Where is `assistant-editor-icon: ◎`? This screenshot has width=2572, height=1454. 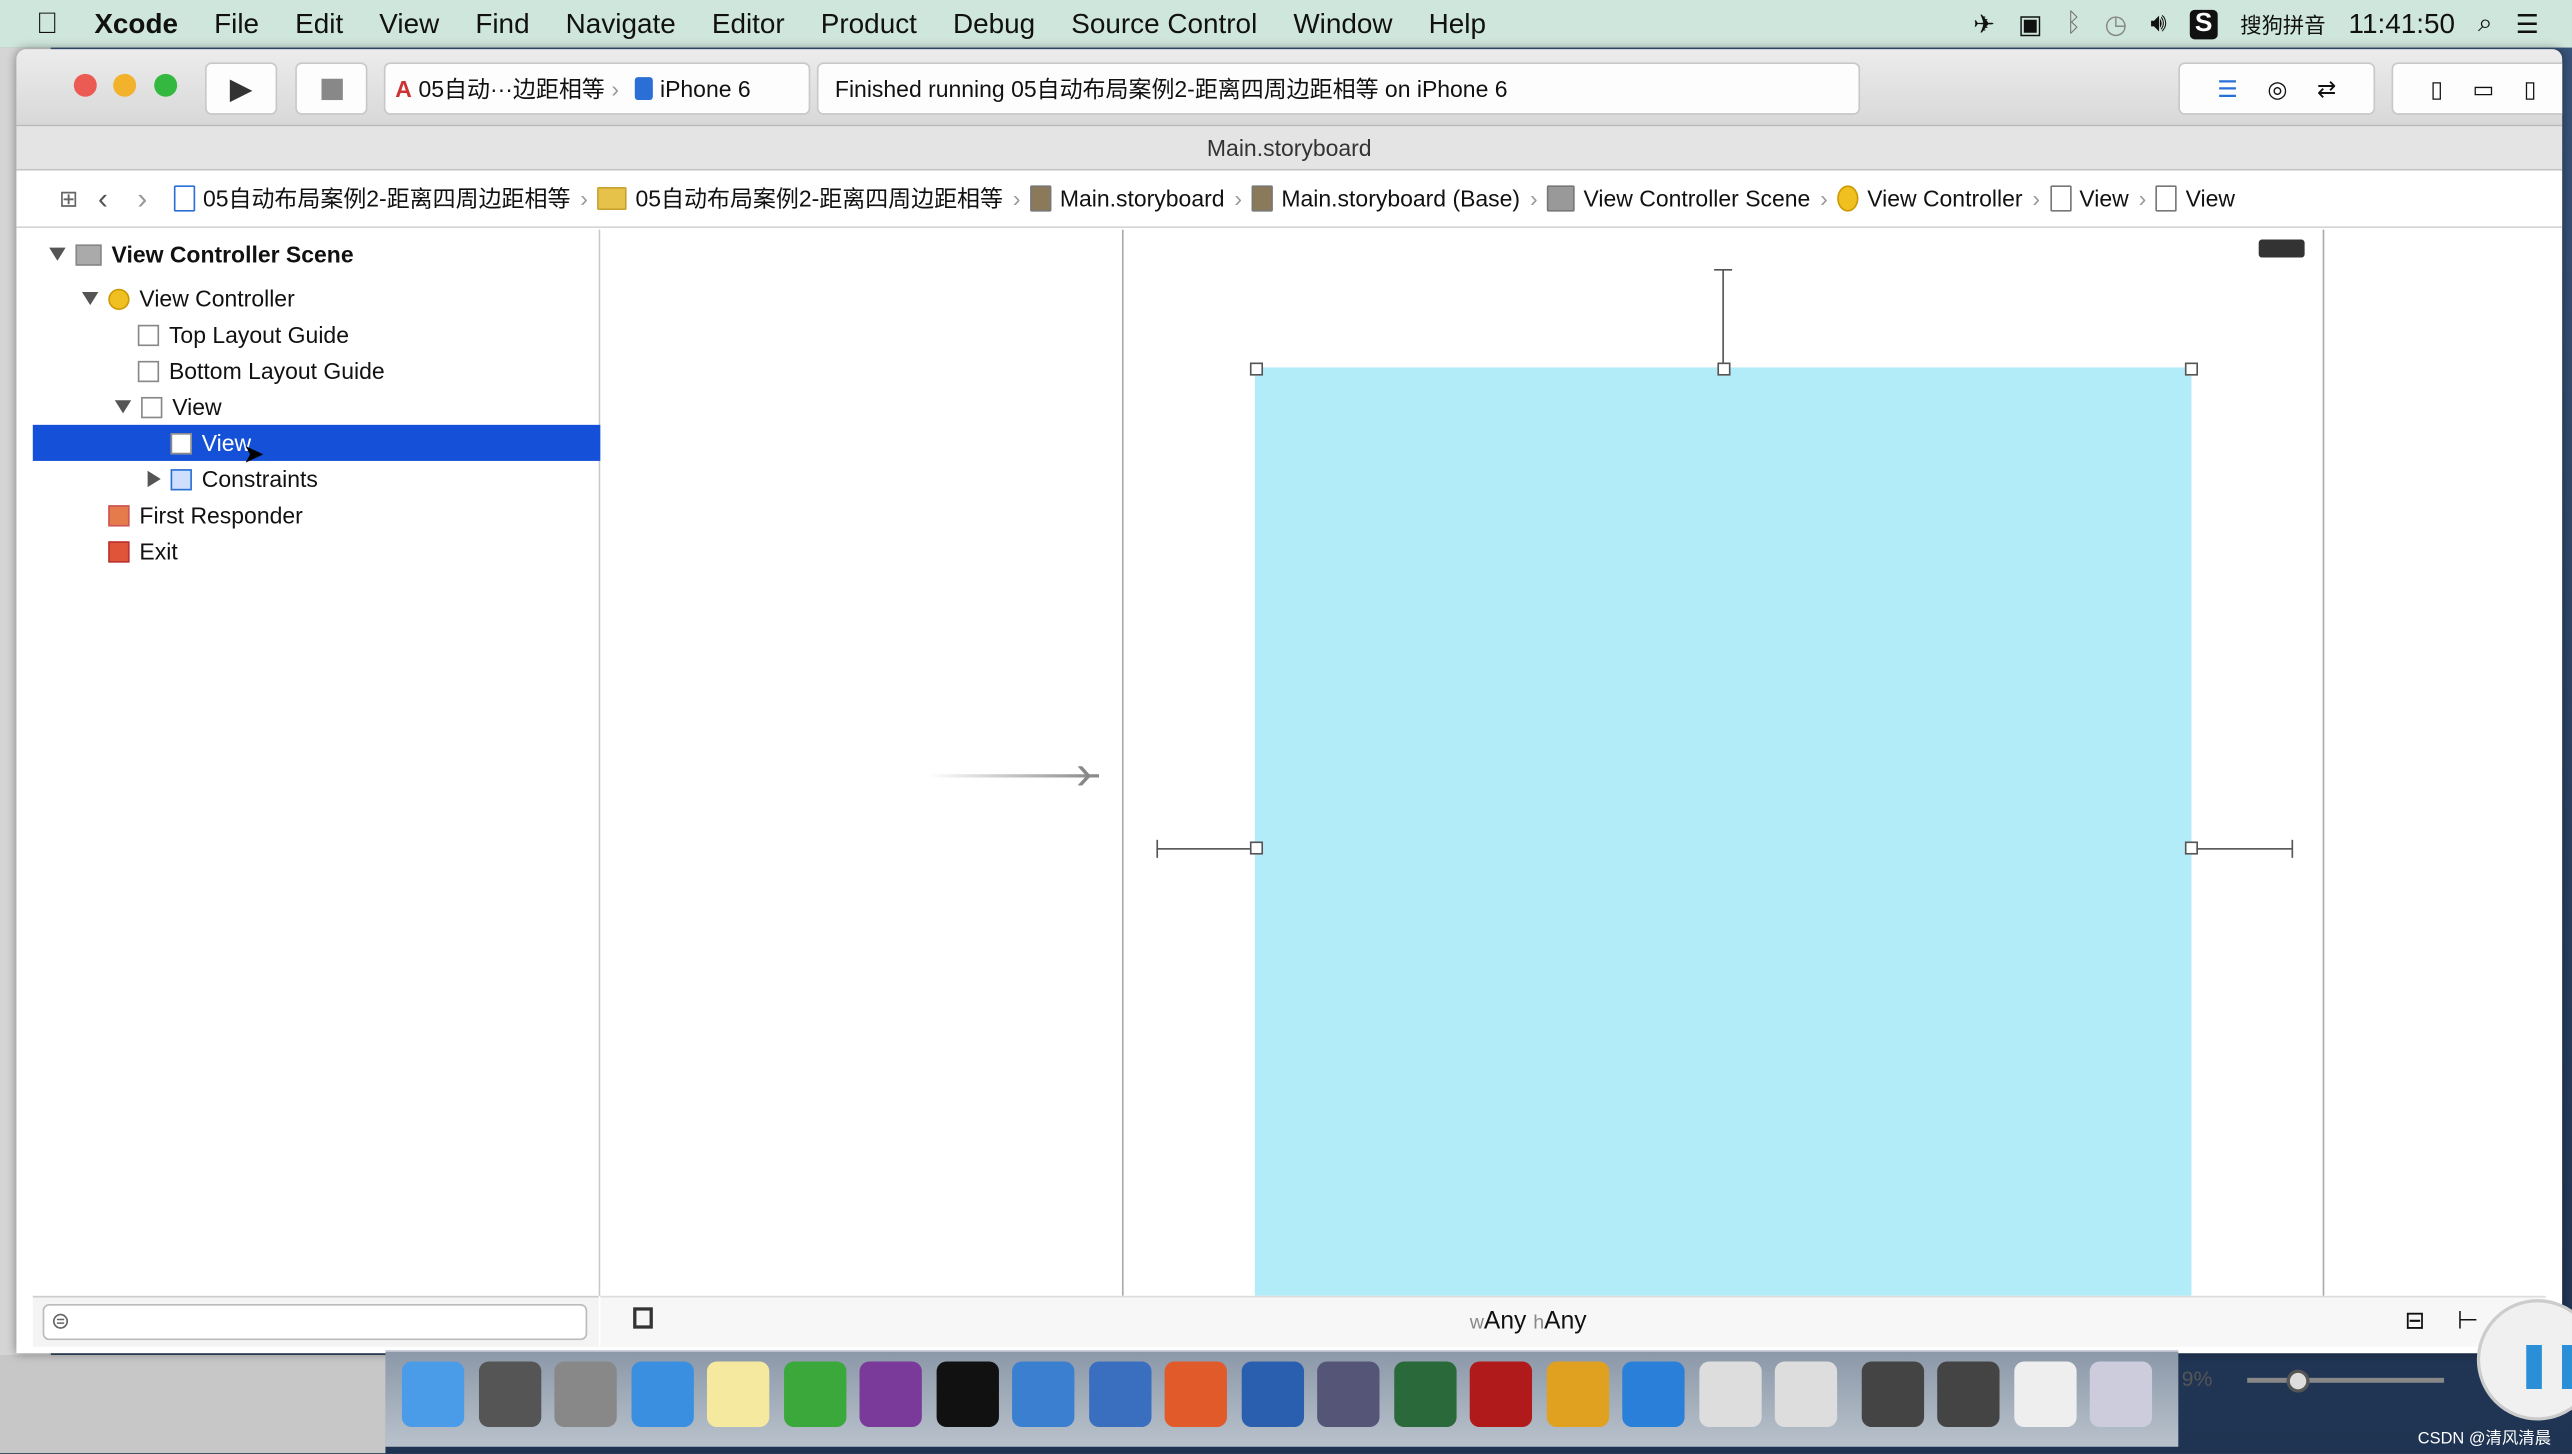 assistant-editor-icon: ◎ is located at coordinates (2277, 89).